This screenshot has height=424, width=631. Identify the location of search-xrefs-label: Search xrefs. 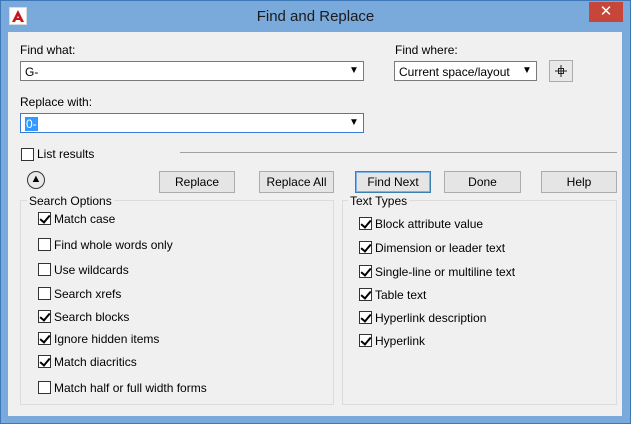
(88, 294).